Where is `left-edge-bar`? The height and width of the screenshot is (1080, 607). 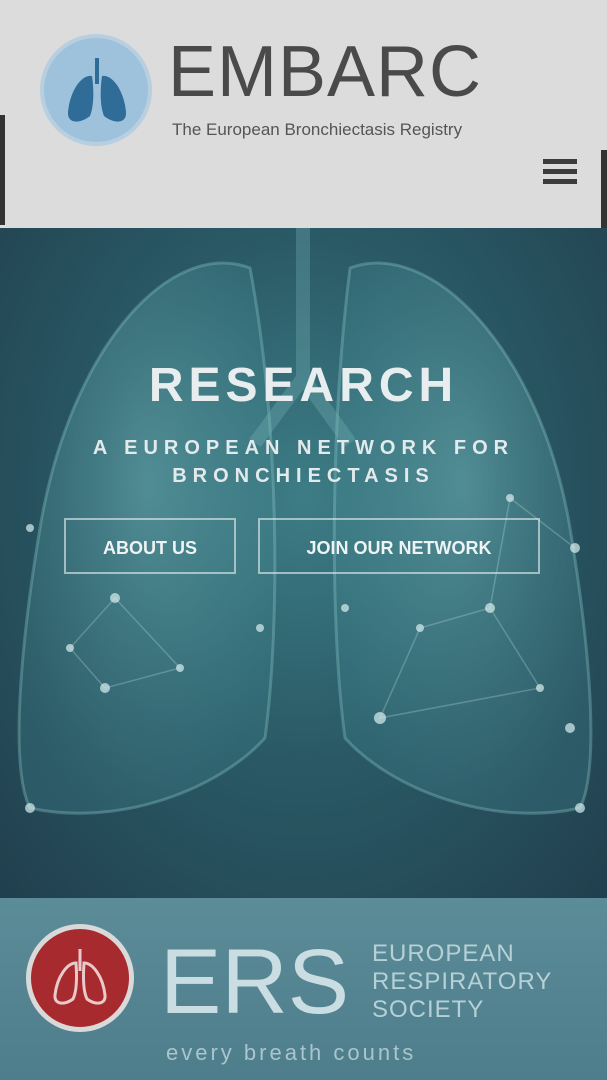 left-edge-bar is located at coordinates (2, 170).